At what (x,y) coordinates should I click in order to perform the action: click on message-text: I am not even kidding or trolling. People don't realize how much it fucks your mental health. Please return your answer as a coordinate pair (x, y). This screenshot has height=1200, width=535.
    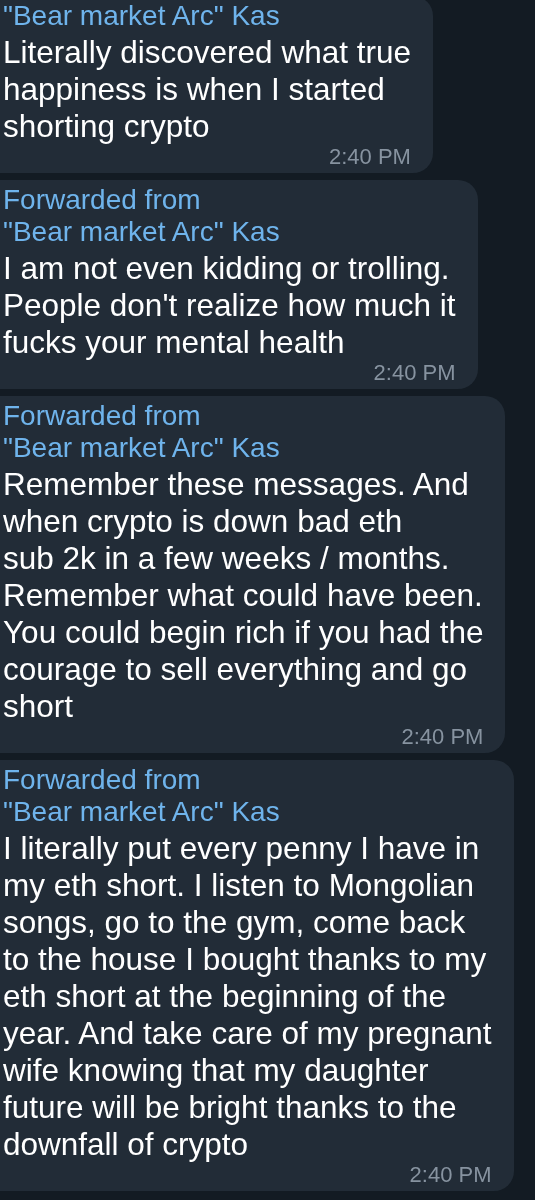
    Looking at the image, I should click on (229, 305).